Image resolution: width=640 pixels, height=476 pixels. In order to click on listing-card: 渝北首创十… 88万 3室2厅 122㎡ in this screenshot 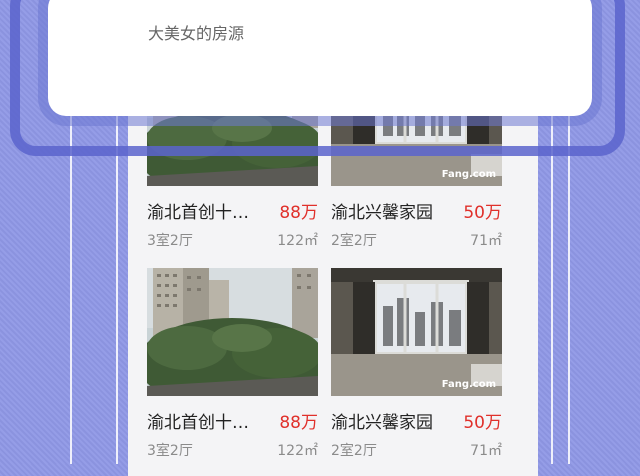, I will do `click(232, 363)`.